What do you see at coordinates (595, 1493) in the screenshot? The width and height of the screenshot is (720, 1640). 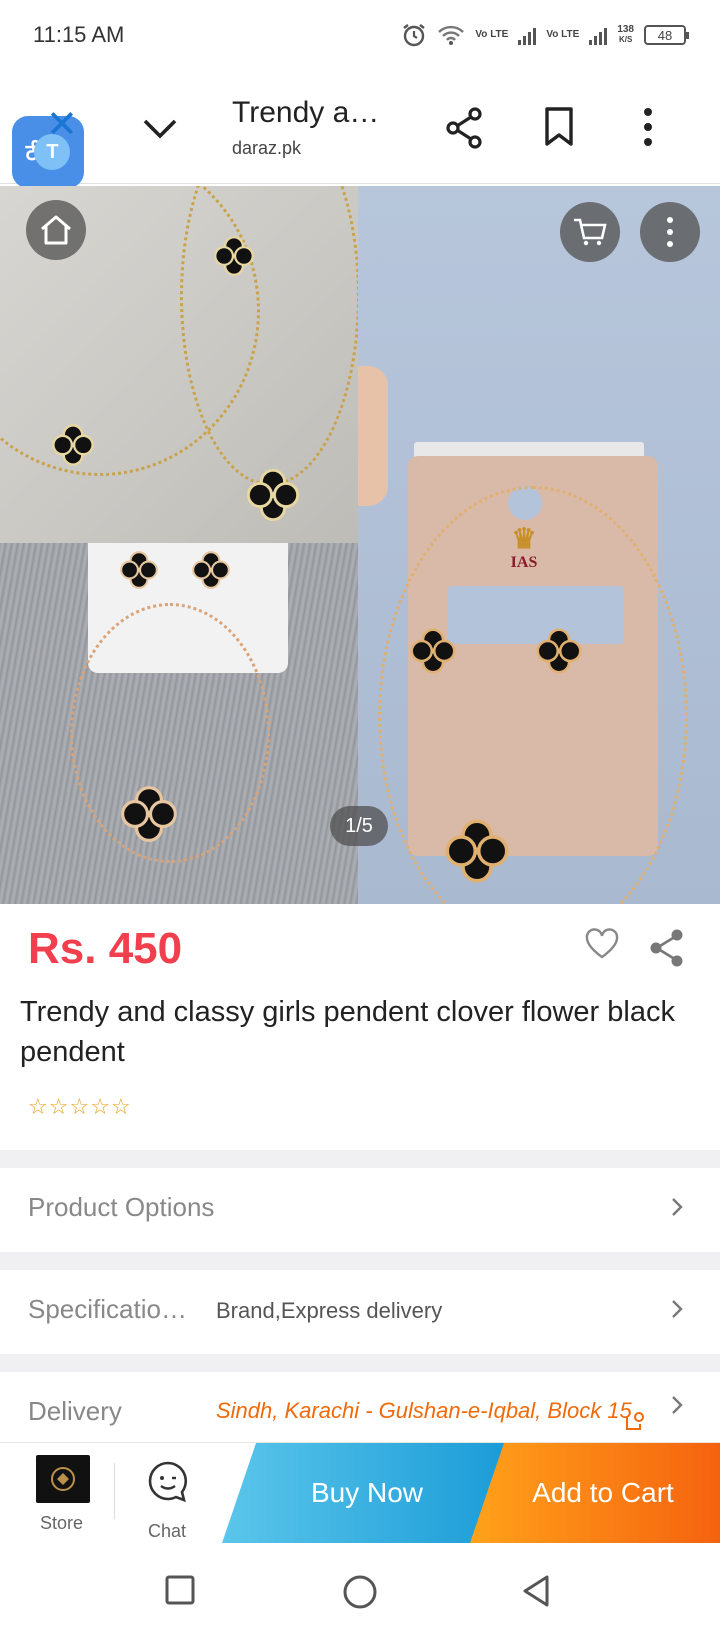 I see `add-to-cart-button: Add to Cart` at bounding box center [595, 1493].